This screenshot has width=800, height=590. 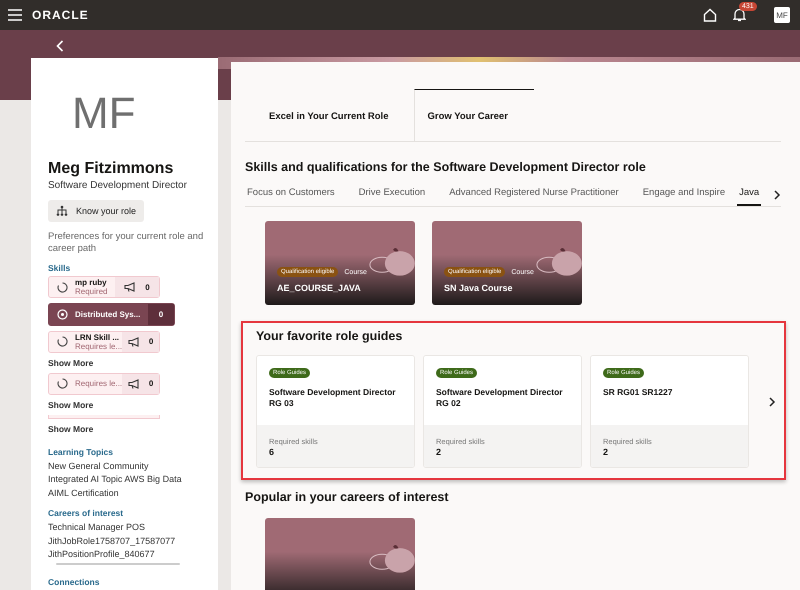 I want to click on profile-name: Meg Fitzimmons, so click(x=111, y=169).